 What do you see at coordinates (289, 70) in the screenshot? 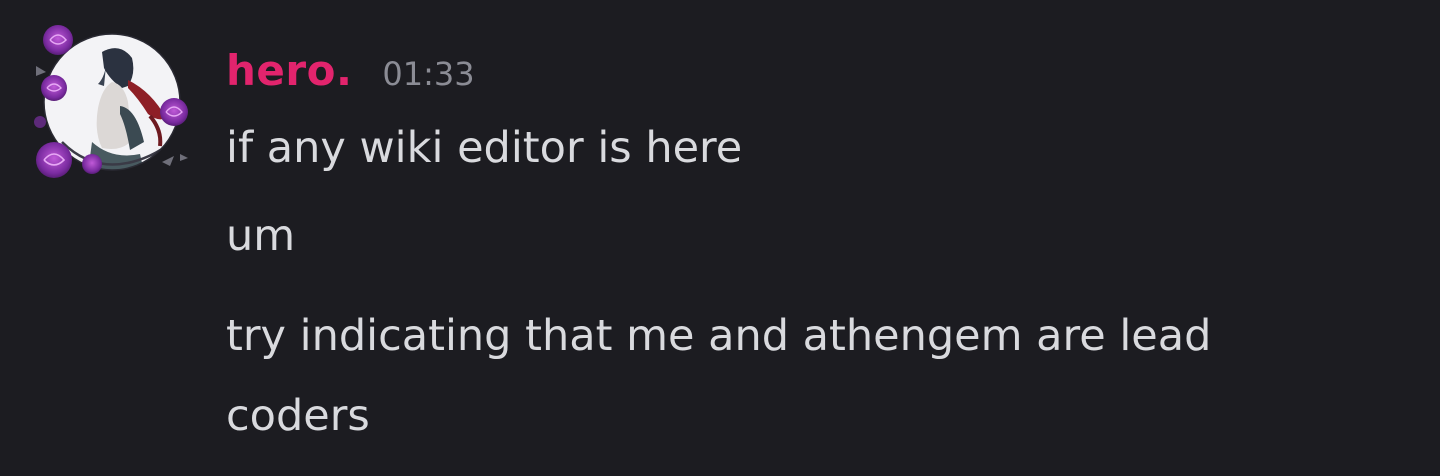
I see `username: hero.` at bounding box center [289, 70].